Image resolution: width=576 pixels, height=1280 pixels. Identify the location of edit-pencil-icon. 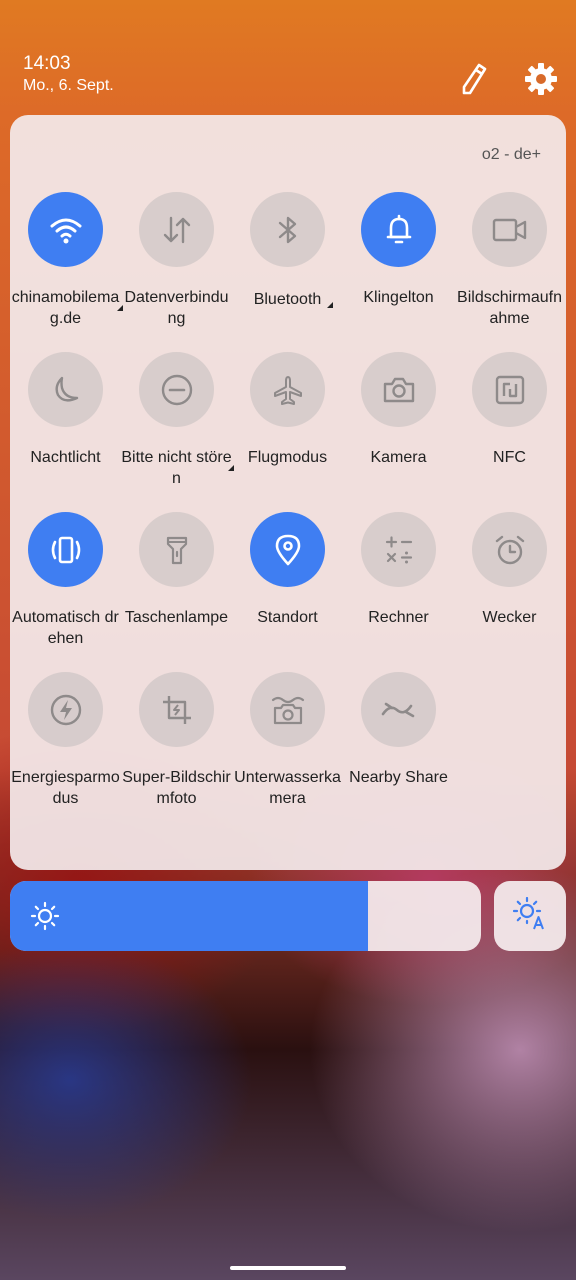
(474, 79).